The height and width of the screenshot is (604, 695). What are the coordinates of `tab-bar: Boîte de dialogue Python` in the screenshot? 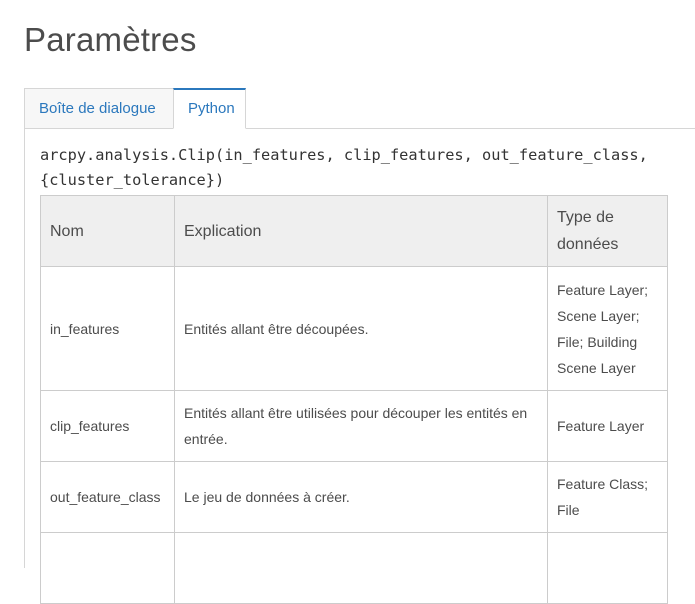 It's located at (135, 108).